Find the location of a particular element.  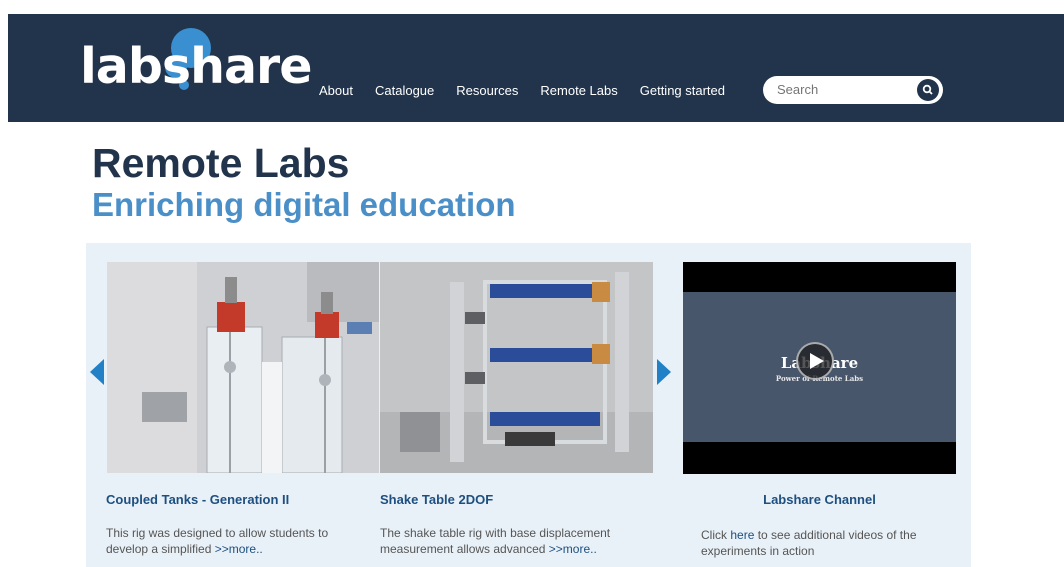

search-box is located at coordinates (853, 90).